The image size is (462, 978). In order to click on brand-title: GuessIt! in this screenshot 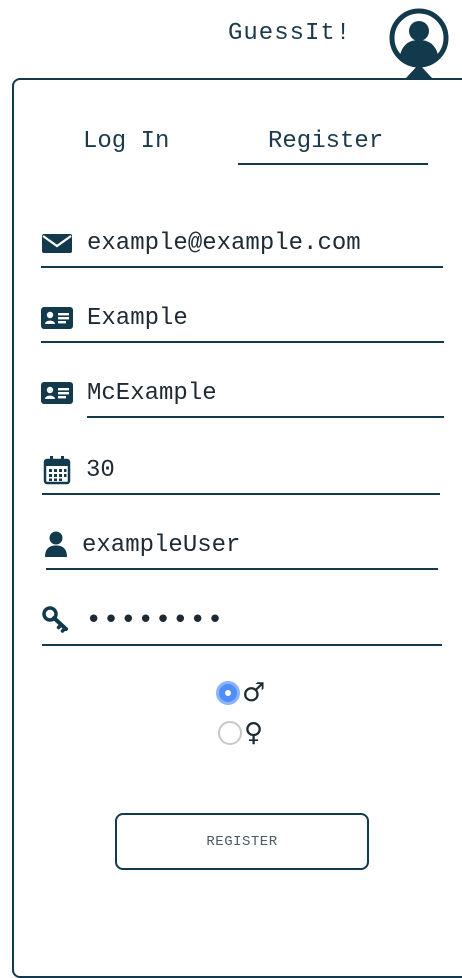, I will do `click(290, 33)`.